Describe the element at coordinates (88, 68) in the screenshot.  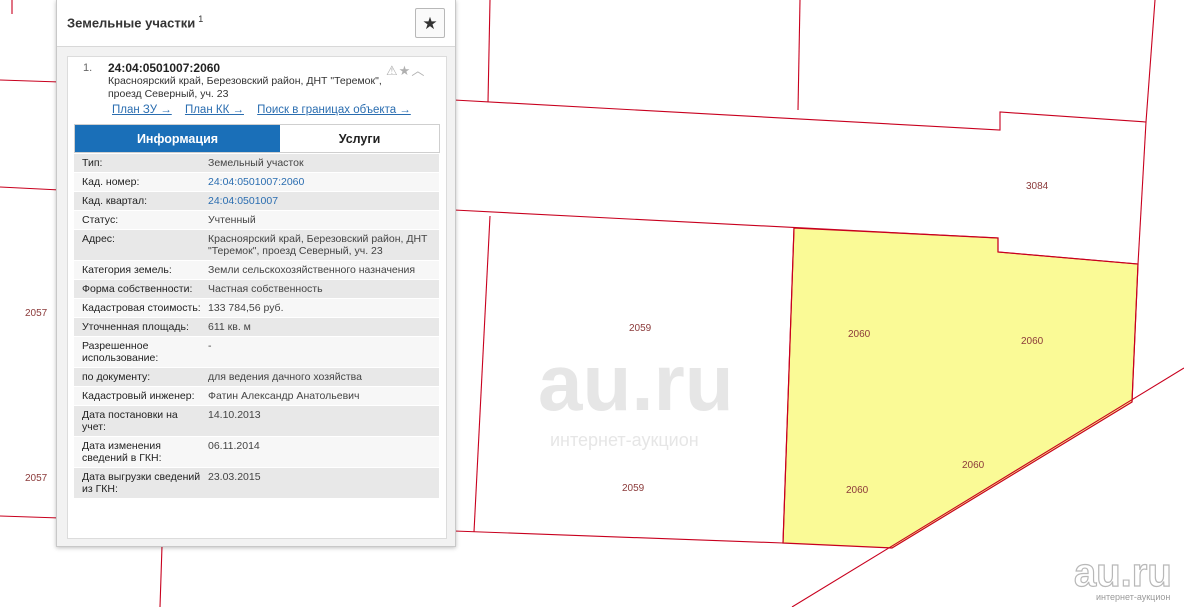
I see `result-number: 1.` at that location.